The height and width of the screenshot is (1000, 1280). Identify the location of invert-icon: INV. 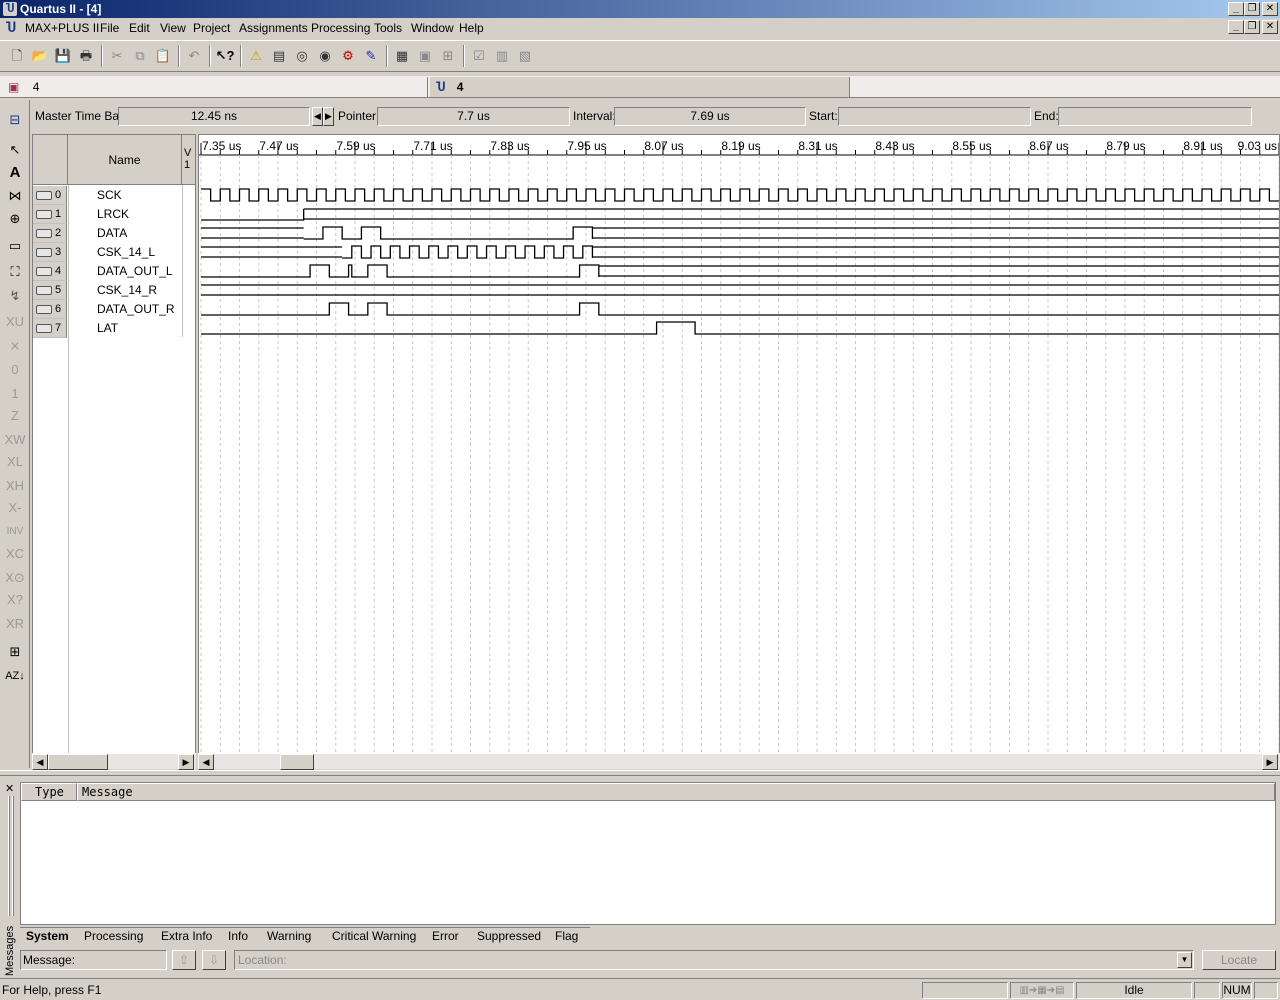
(15, 532).